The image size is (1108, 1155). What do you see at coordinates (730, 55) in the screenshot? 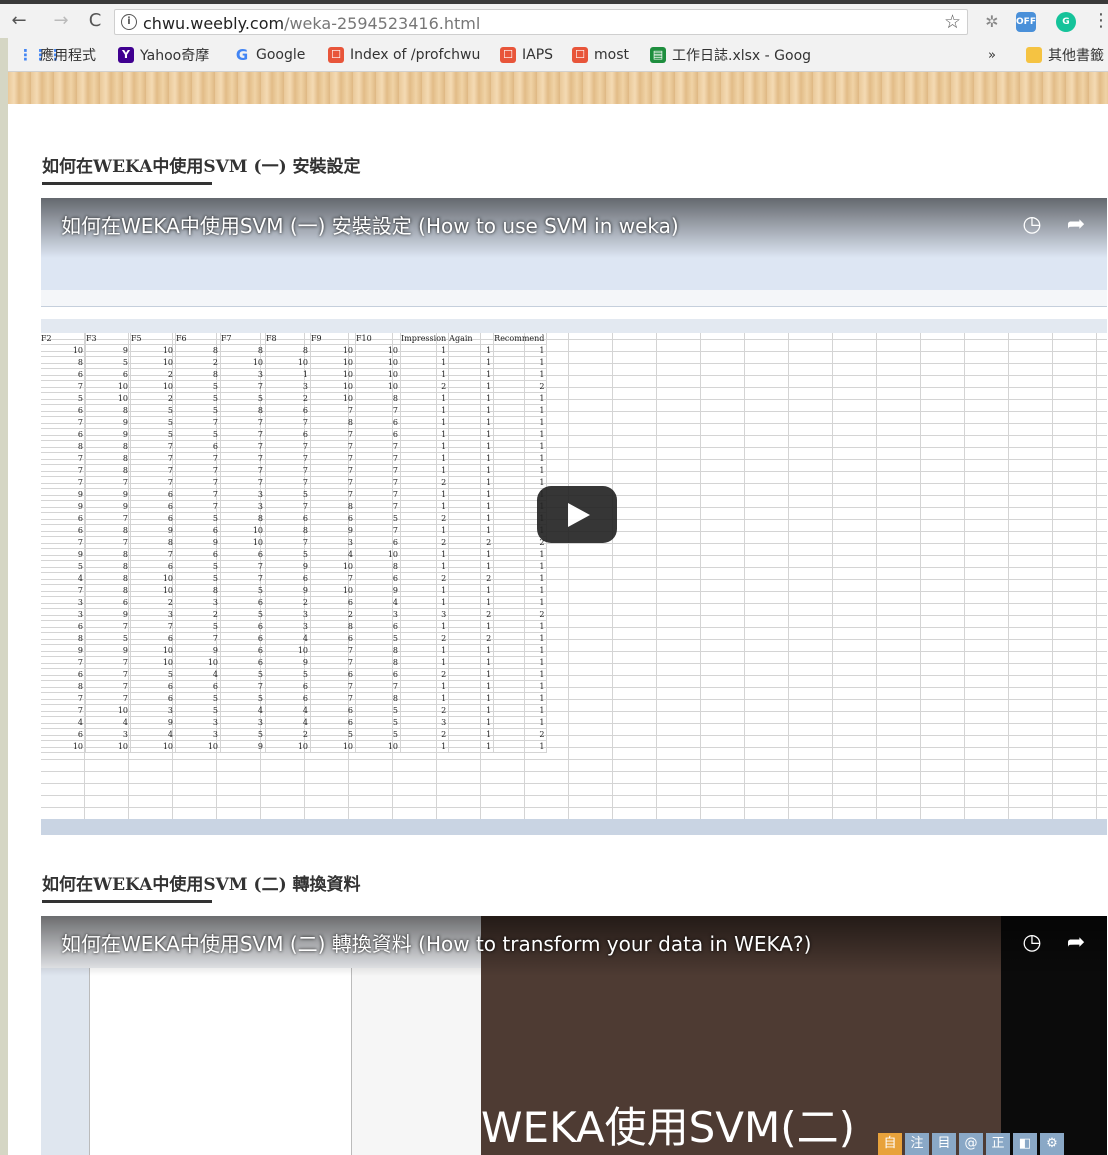
I see `bookmark-work-log: ▤ 工作日誌.xlsx - Goog` at bounding box center [730, 55].